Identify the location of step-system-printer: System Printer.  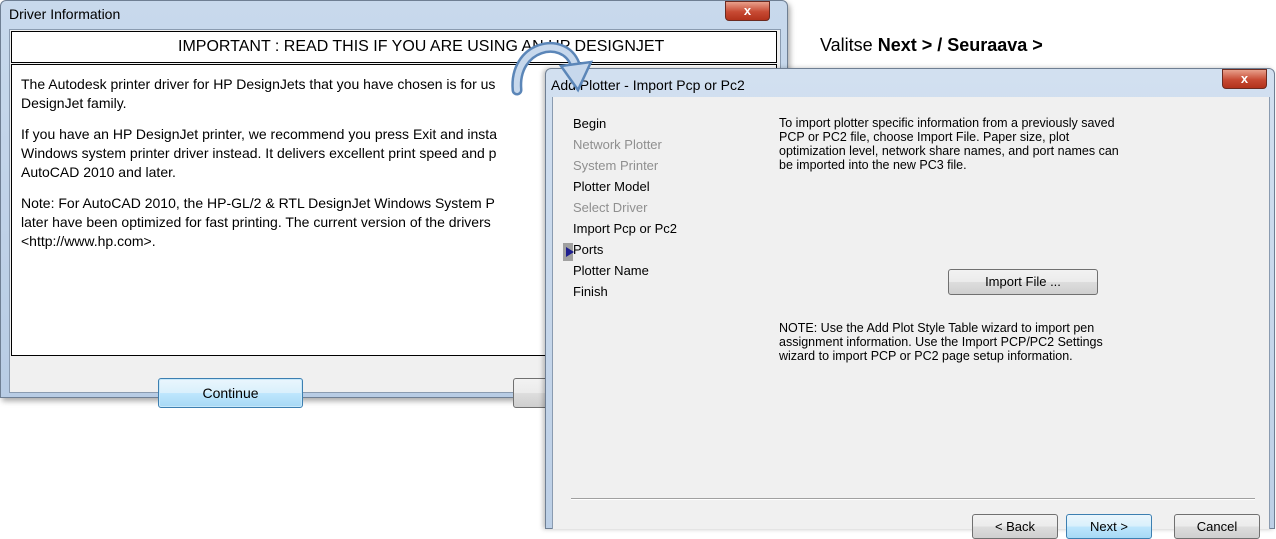
(616, 165).